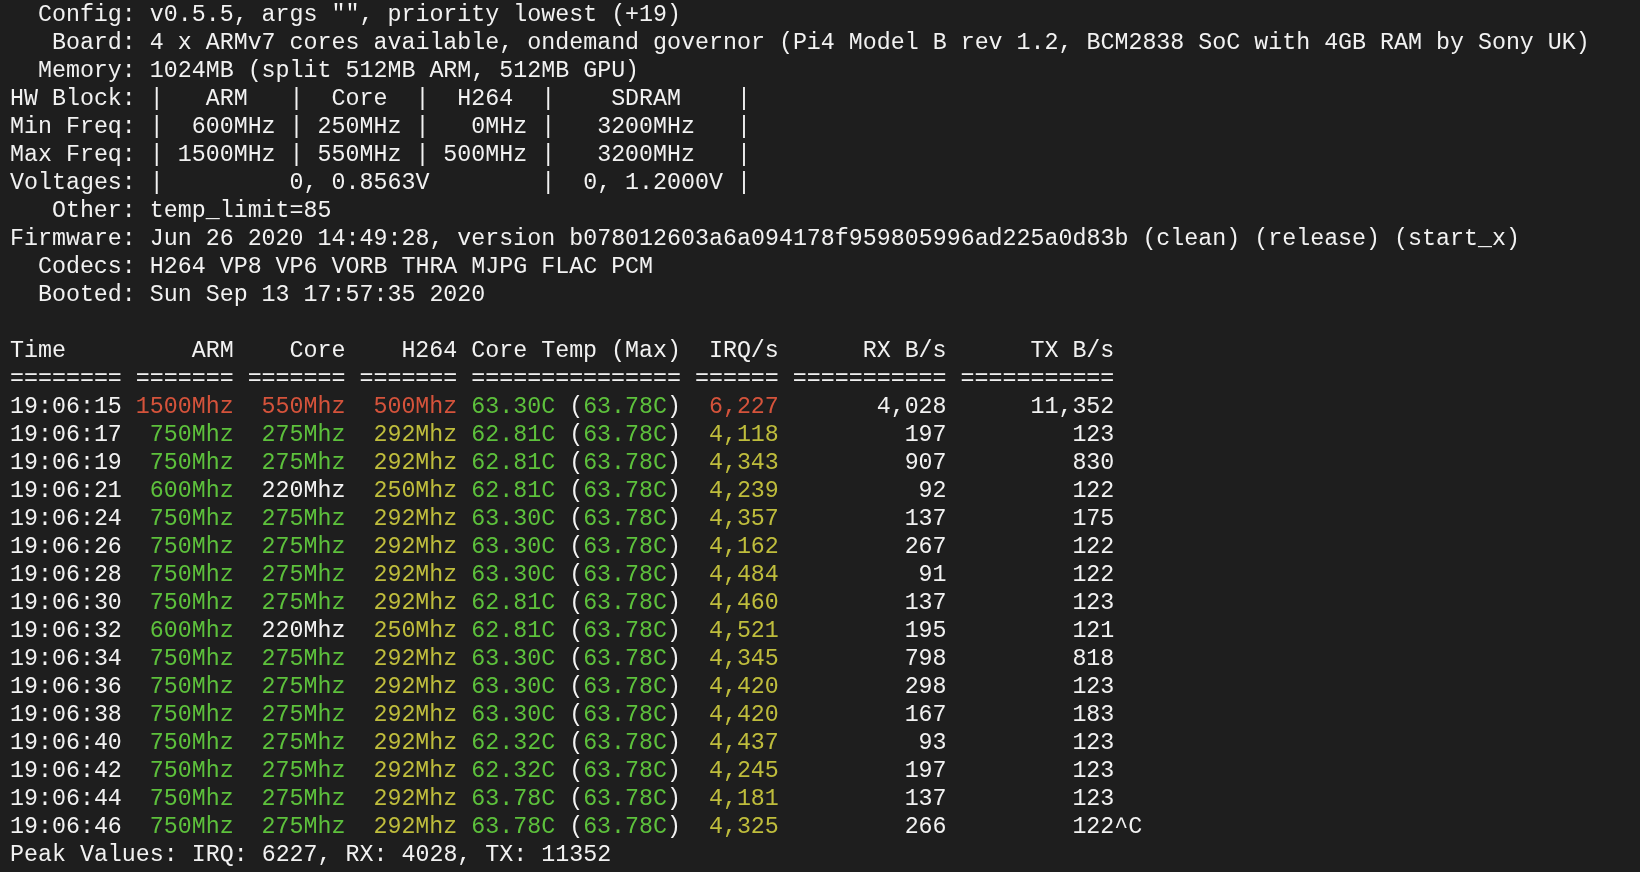 Image resolution: width=1640 pixels, height=872 pixels. Describe the element at coordinates (743, 659) in the screenshot. I see `table-cell-text: 4,345` at that location.